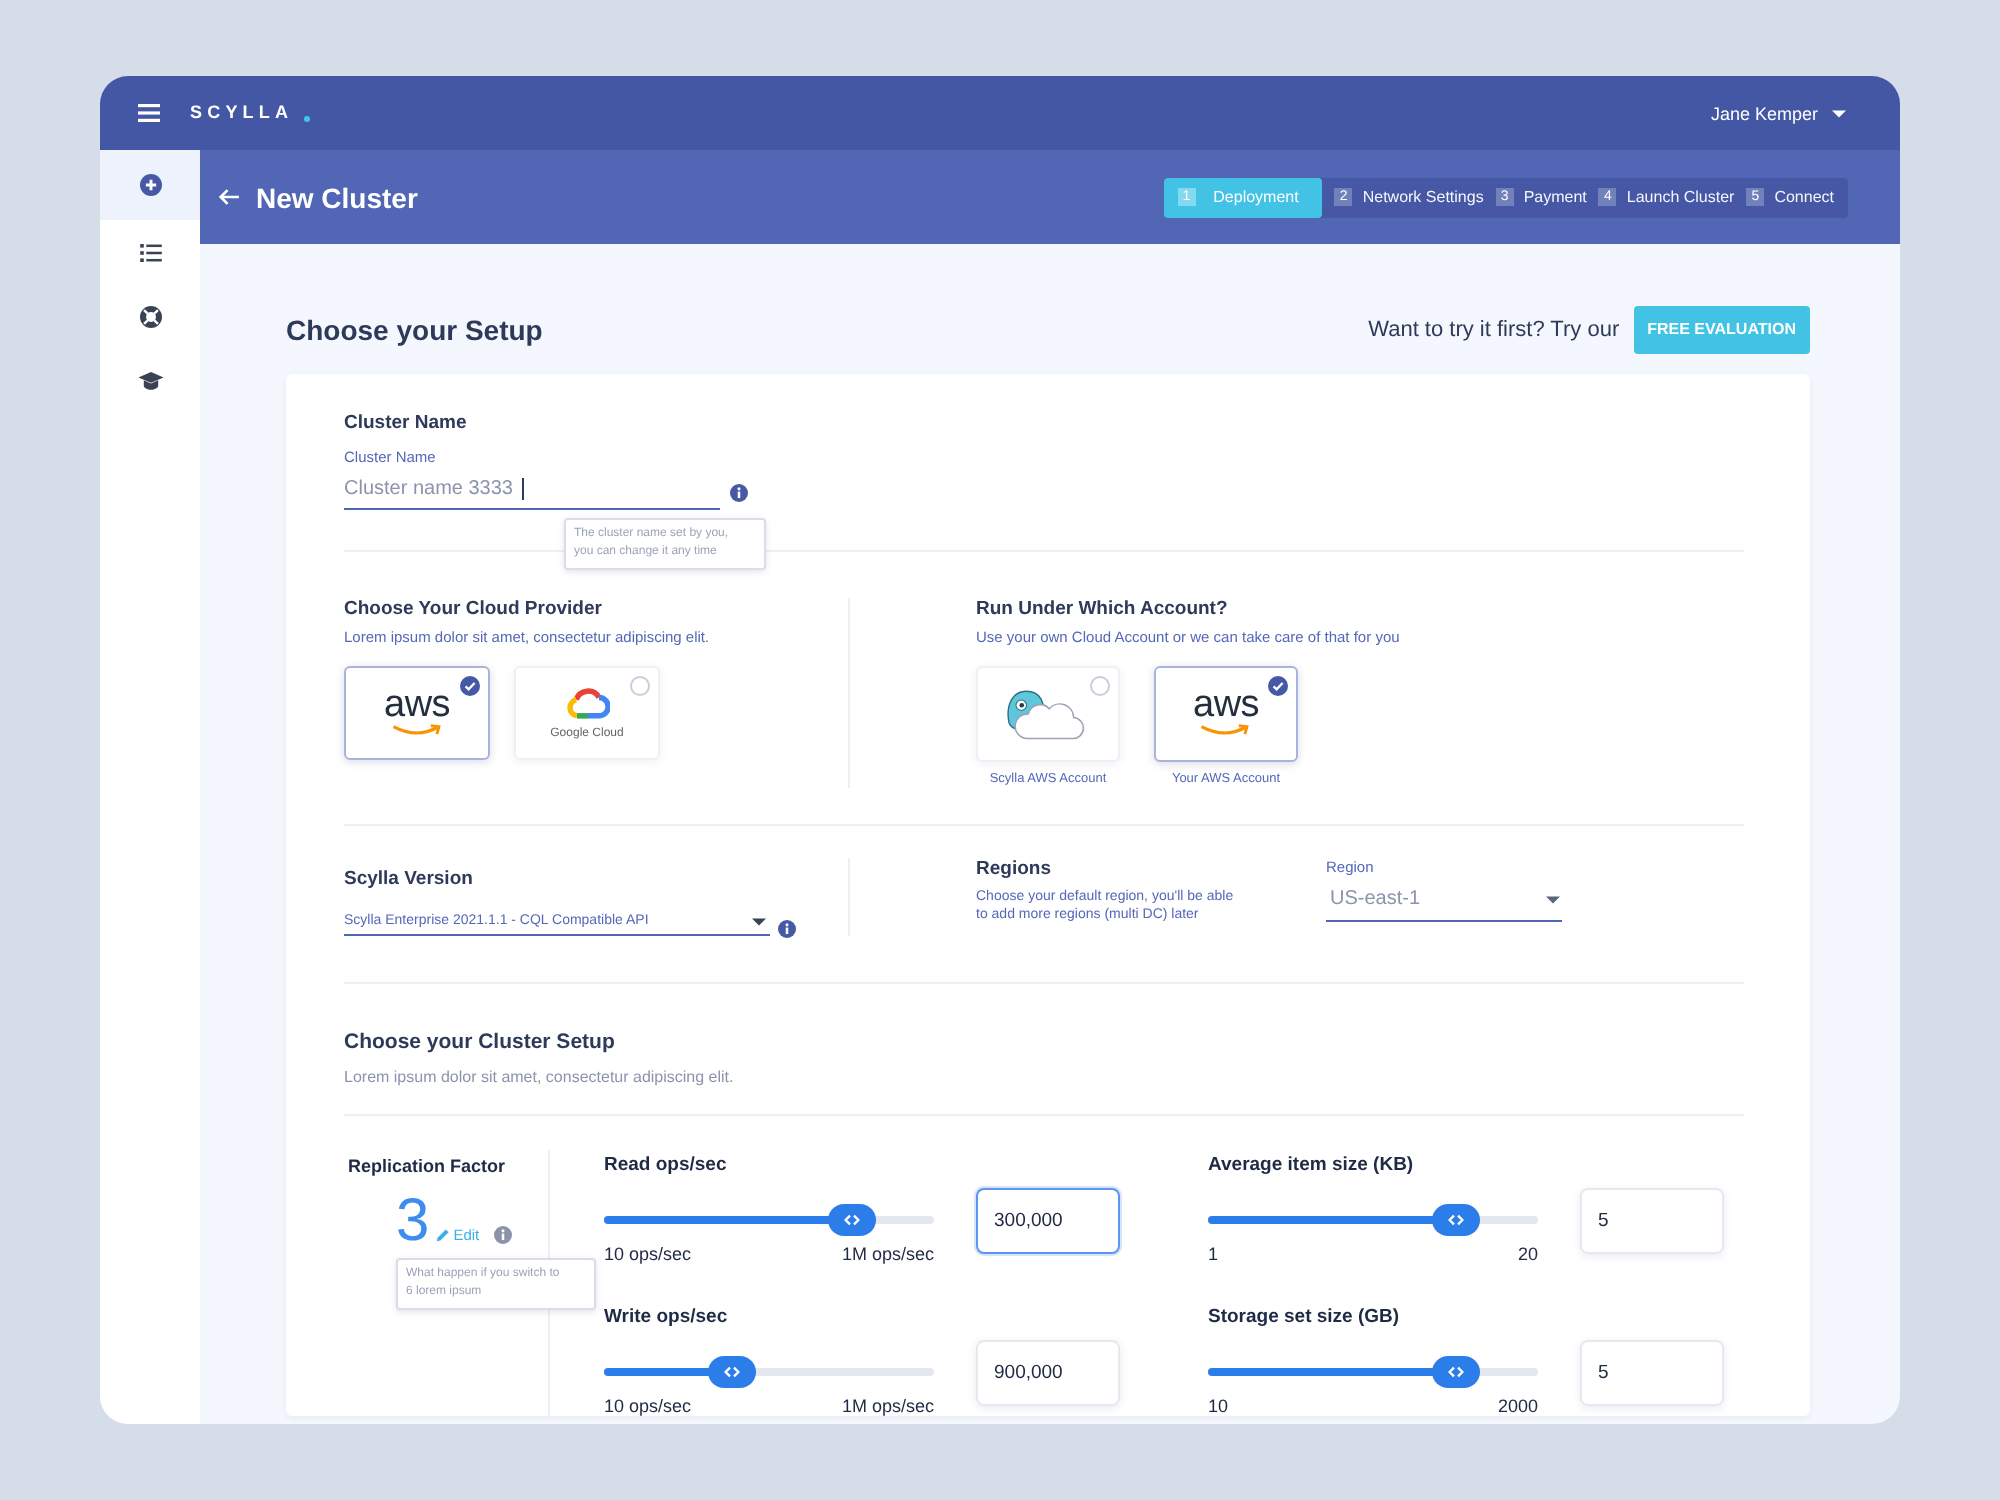  Describe the element at coordinates (667, 1318) in the screenshot. I see `slider-label: Write ops/sec` at that location.